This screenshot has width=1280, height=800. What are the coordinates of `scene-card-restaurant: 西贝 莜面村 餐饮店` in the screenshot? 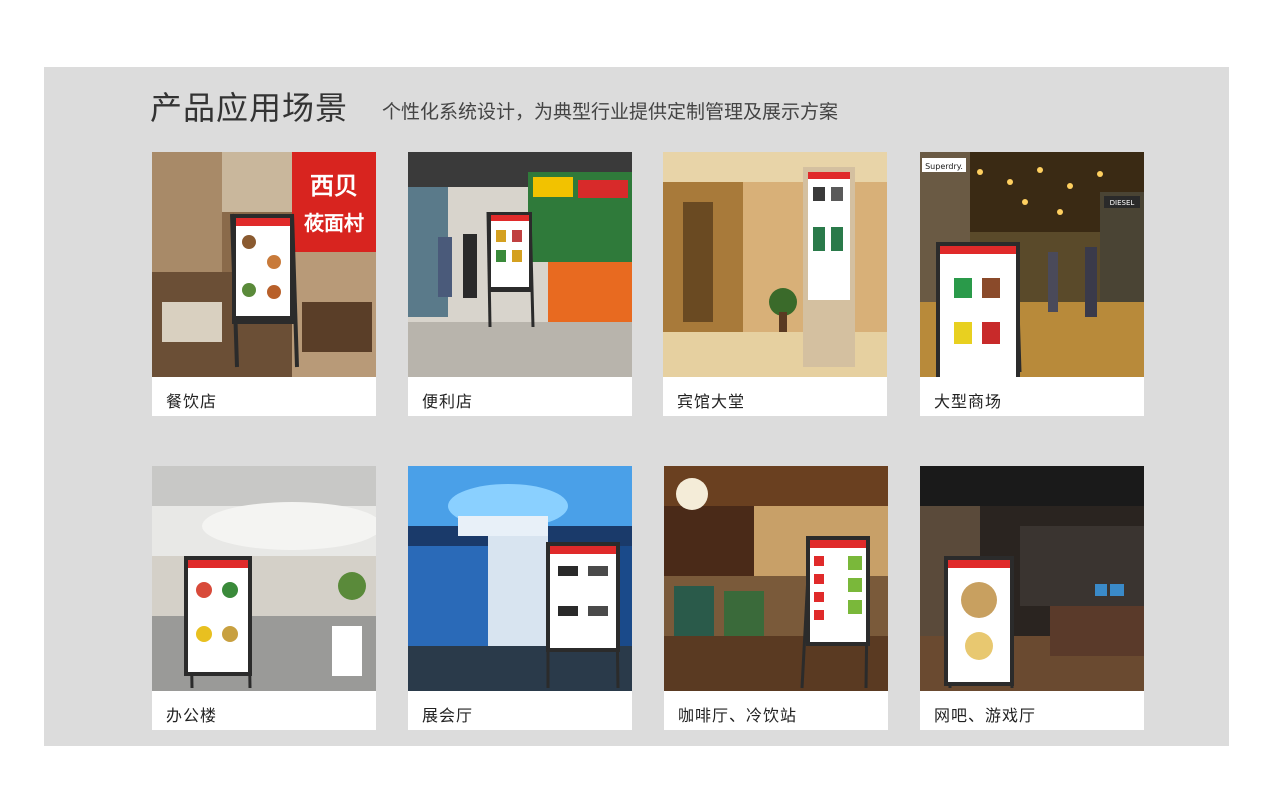 It's located at (264, 284).